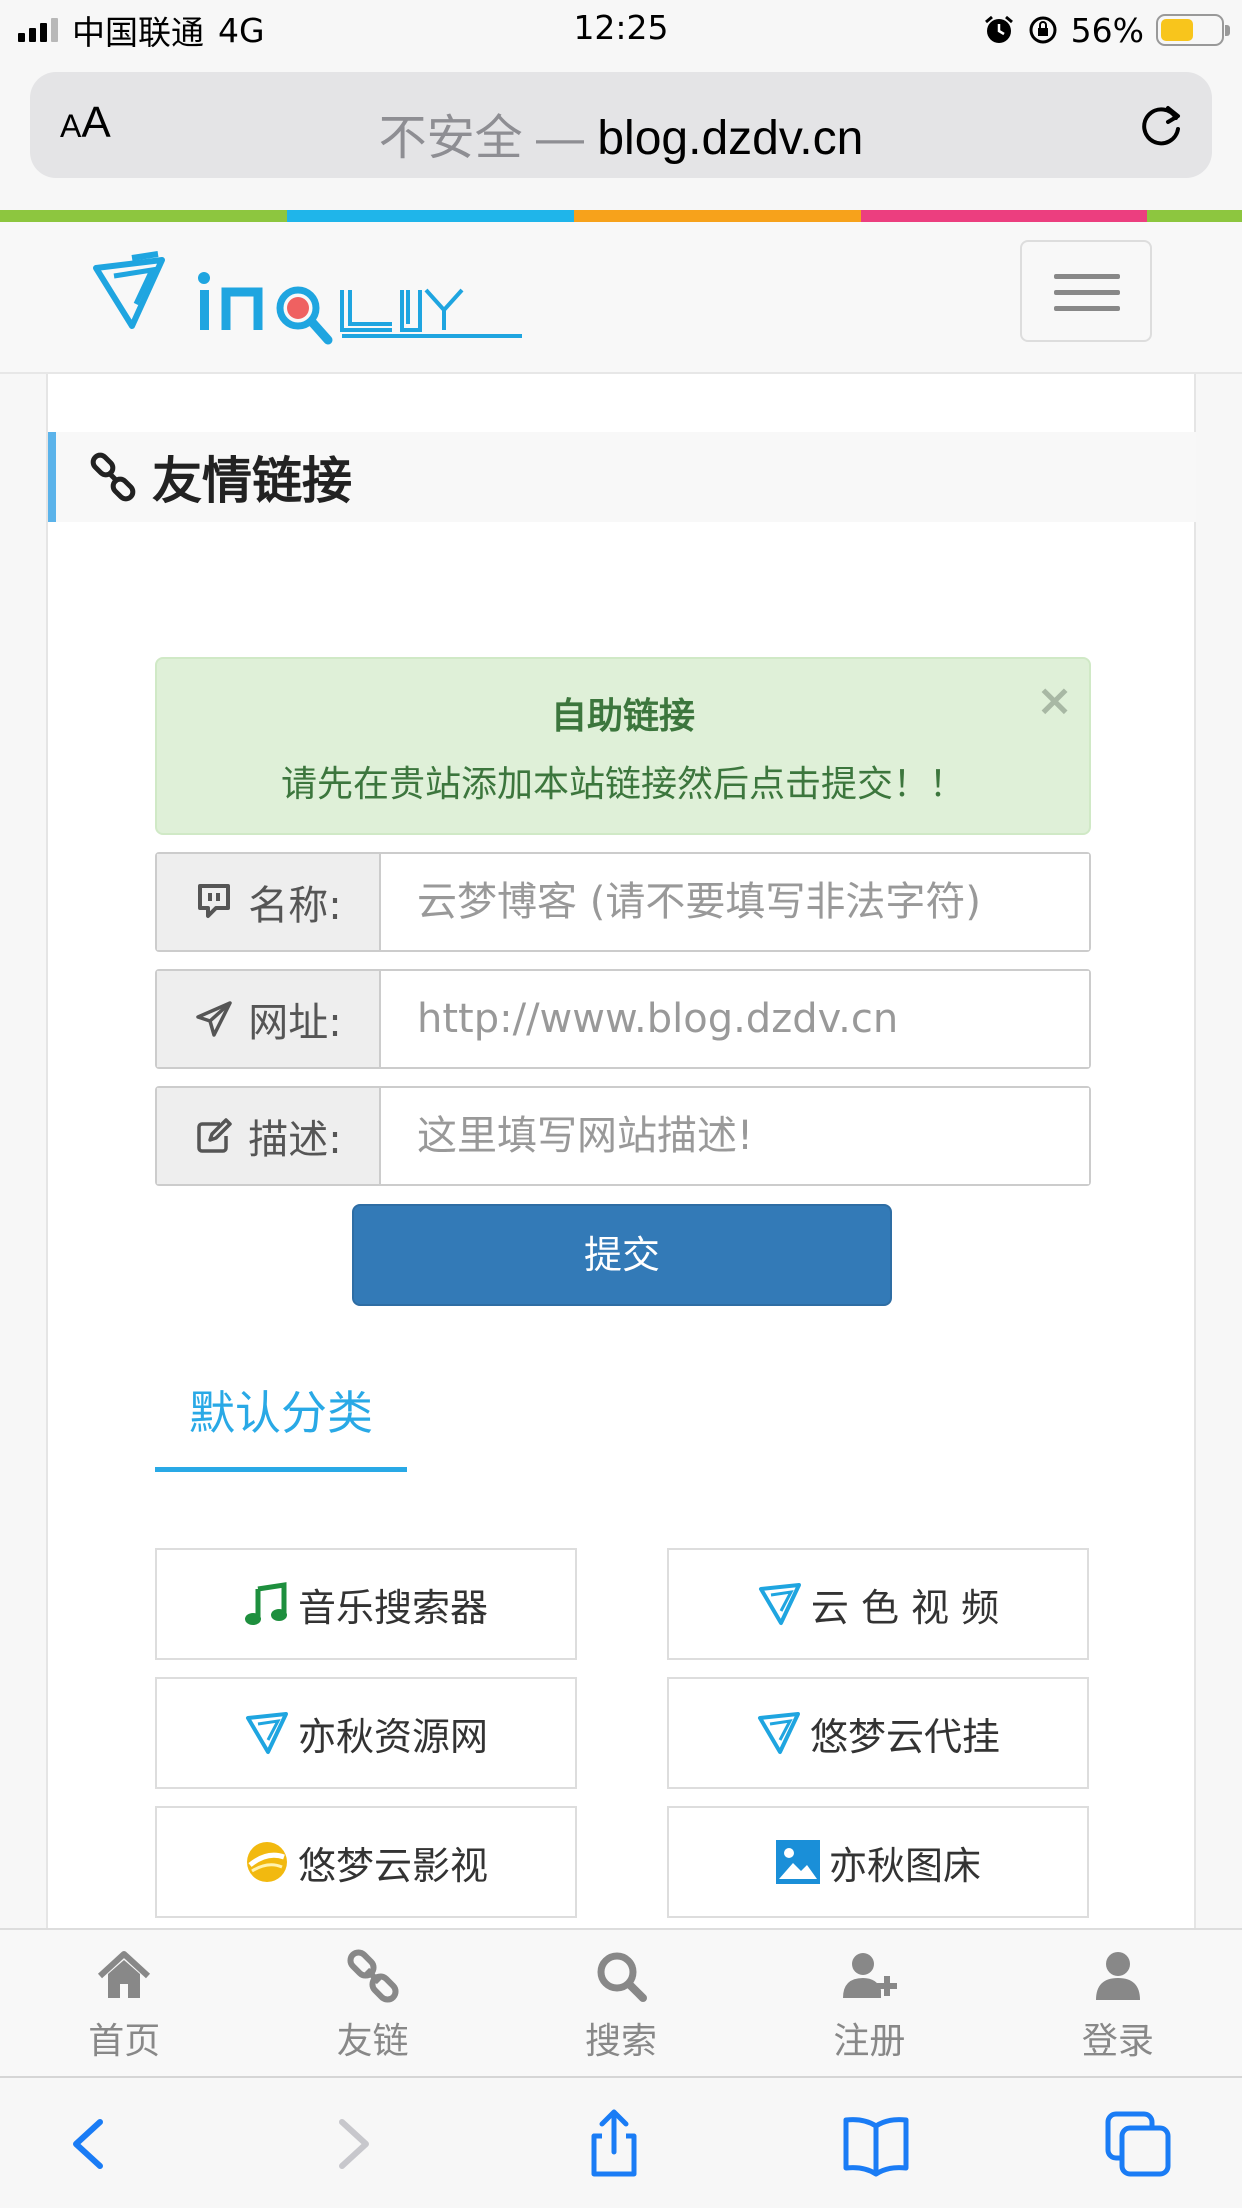 Image resolution: width=1242 pixels, height=2208 pixels. I want to click on desc-addon: 描述:, so click(269, 1136).